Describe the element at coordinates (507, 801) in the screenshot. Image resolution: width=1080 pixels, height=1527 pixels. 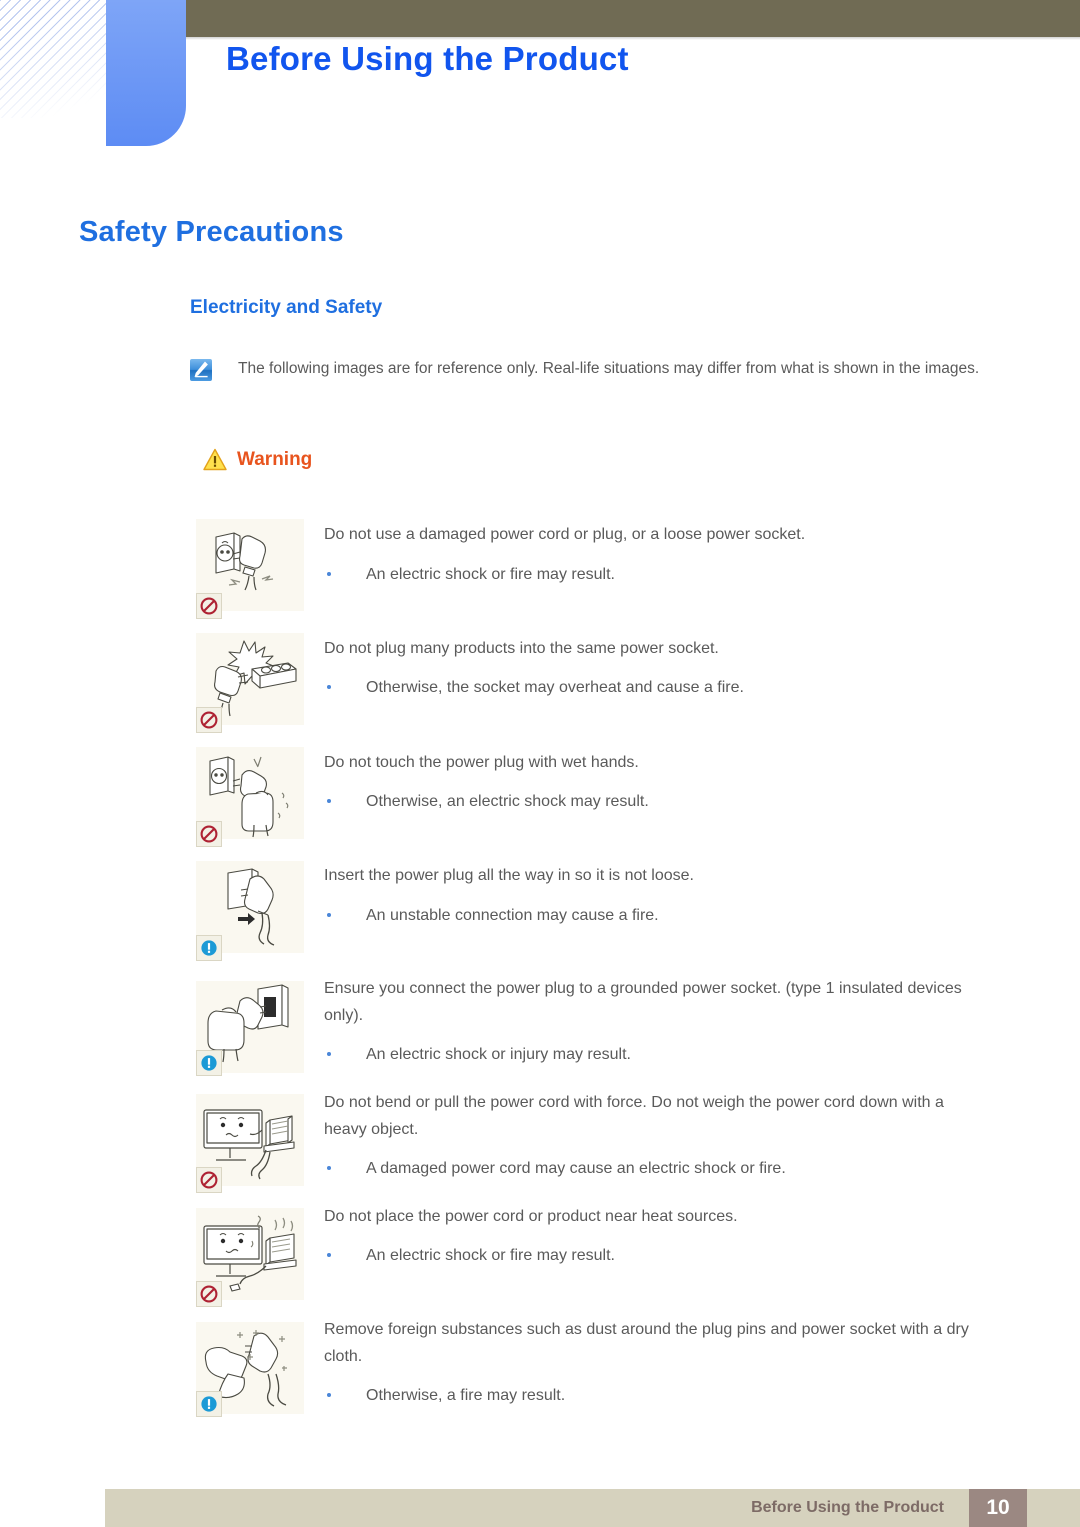
I see `bullet-text: Otherwise, an electric shock may result.` at that location.